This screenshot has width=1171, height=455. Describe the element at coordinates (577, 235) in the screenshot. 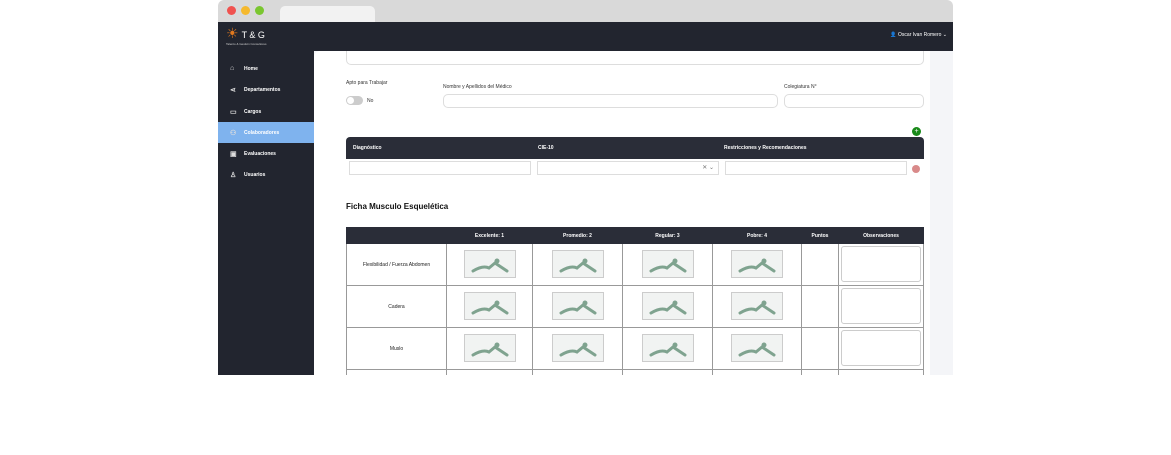

I see `header-promedio: Promedio: 2` at that location.